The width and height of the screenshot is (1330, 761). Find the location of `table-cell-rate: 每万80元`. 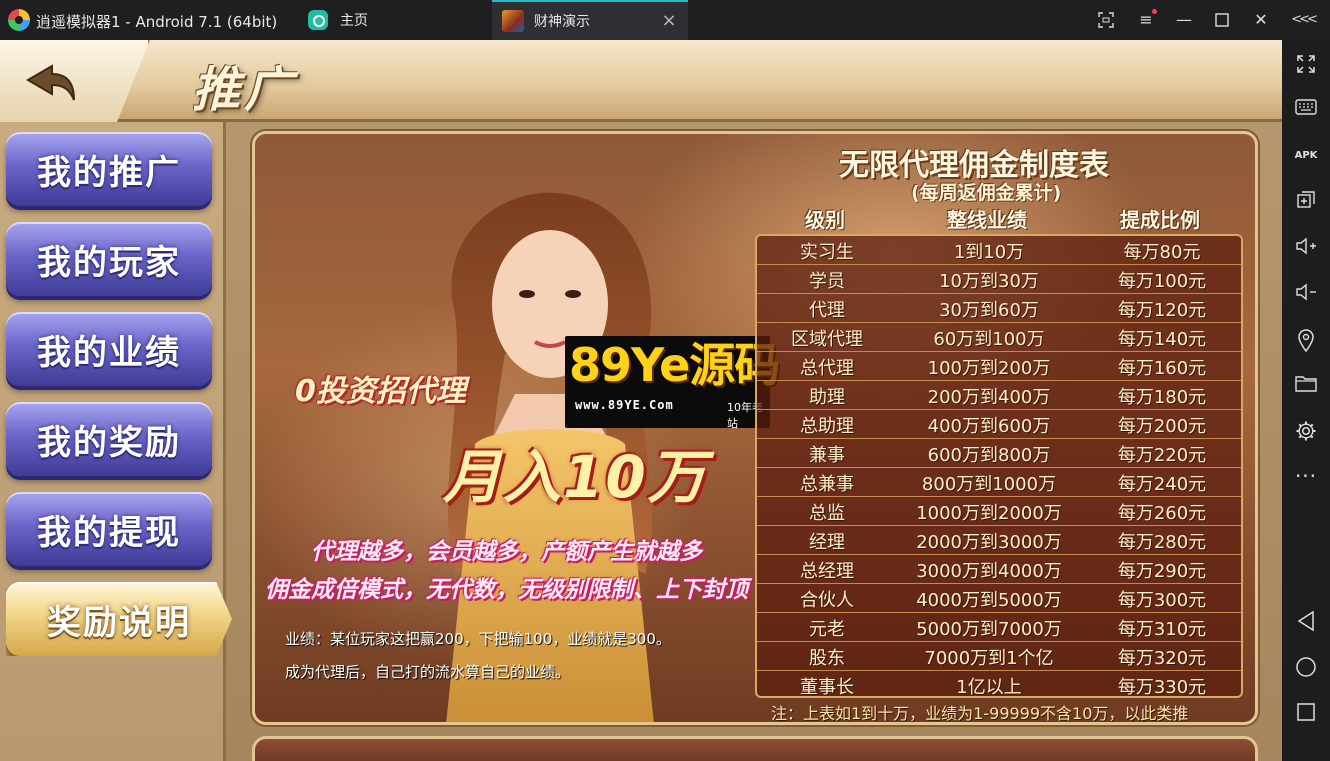

table-cell-rate: 每万80元 is located at coordinates (1162, 252).